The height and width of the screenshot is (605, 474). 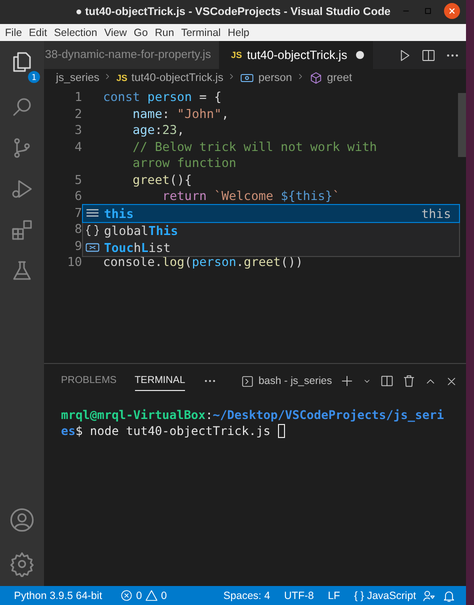 I want to click on scrollbar-thumb, so click(x=462, y=125).